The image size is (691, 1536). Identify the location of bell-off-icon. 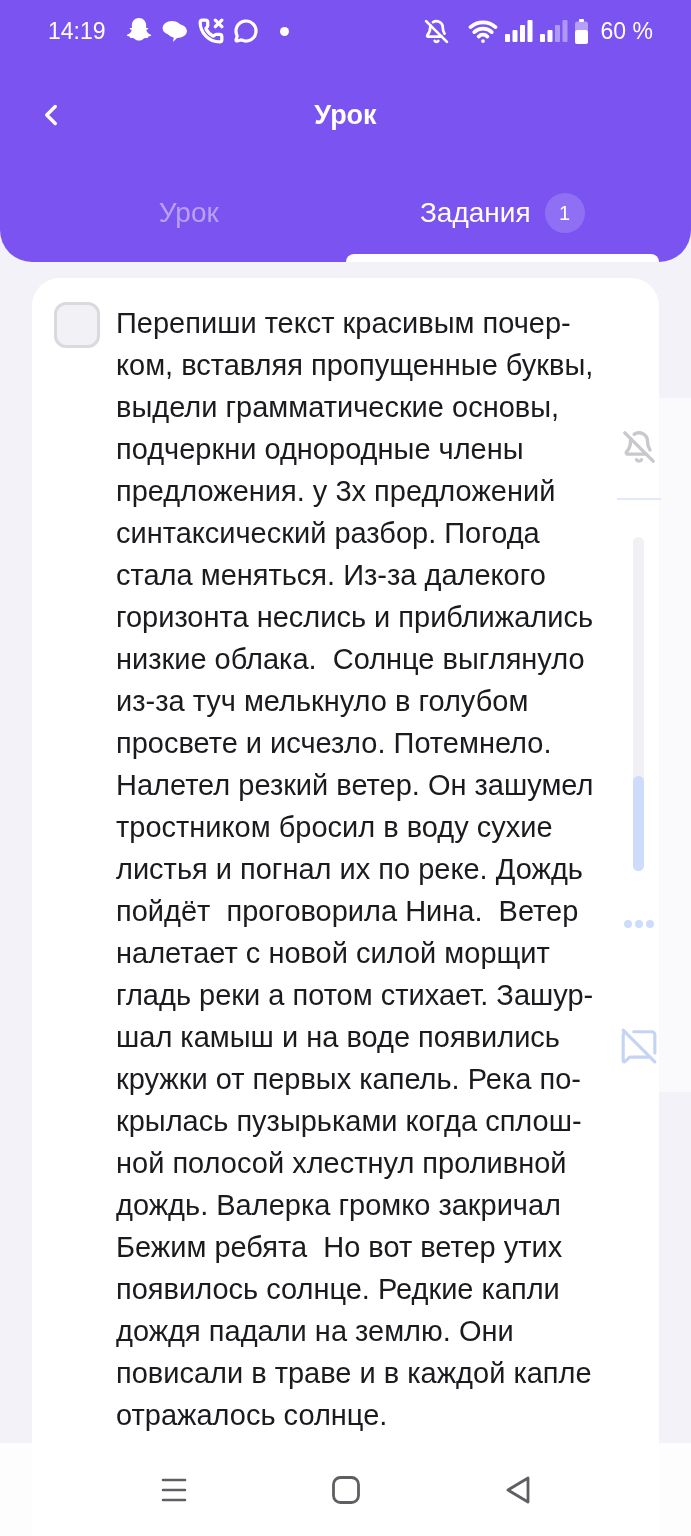
(436, 31).